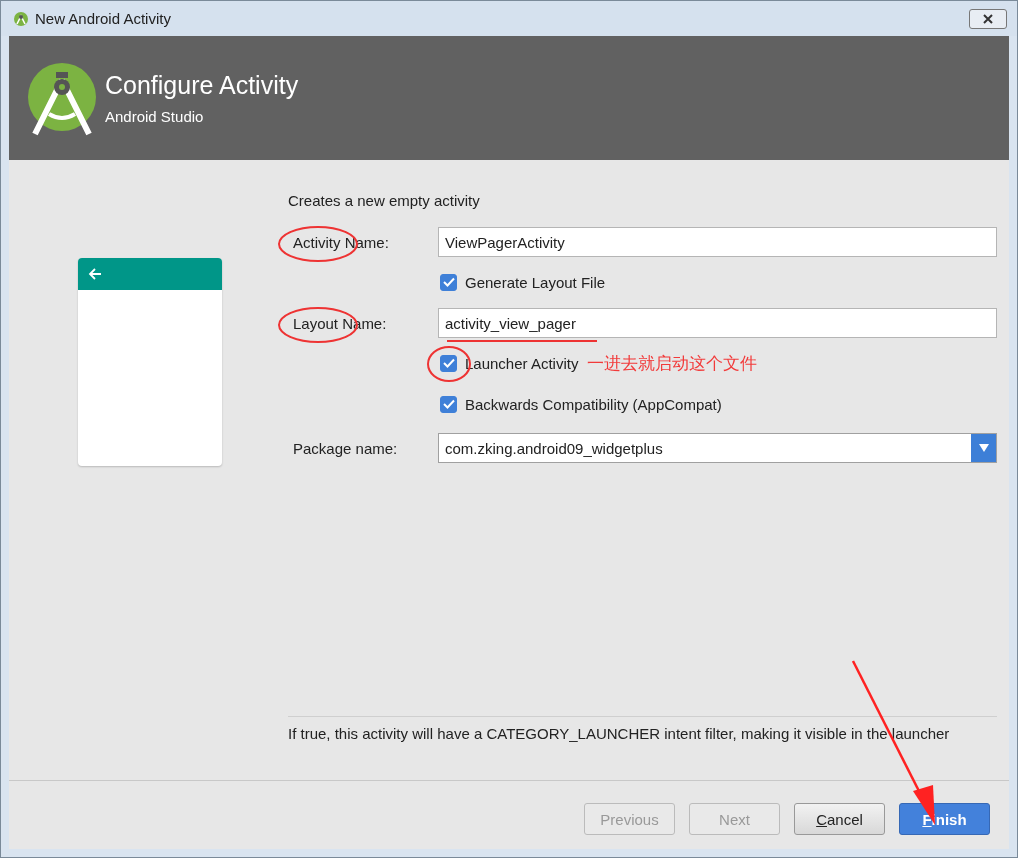 The image size is (1018, 858). I want to click on text-field: ViewPagerActivity, so click(717, 242).